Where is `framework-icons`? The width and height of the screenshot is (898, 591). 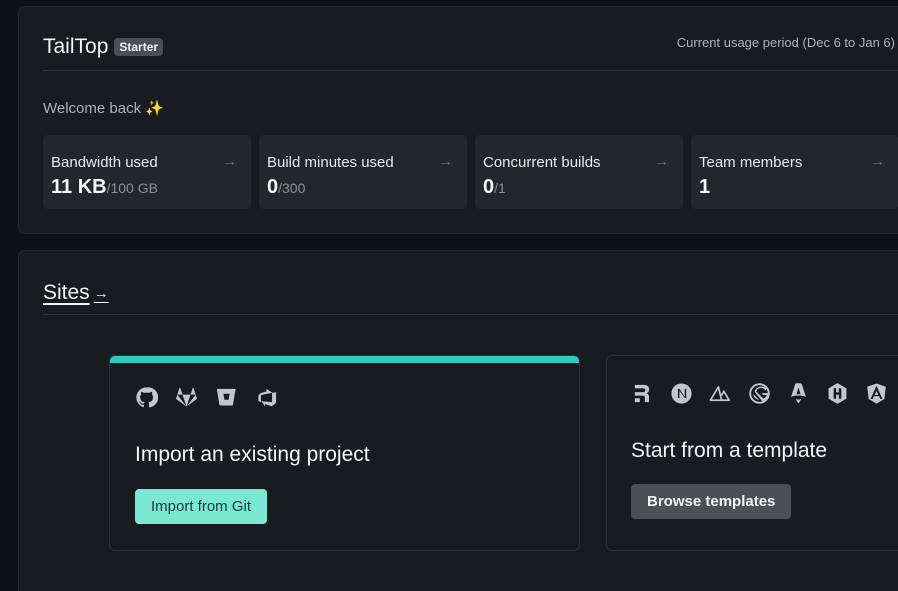
framework-icons is located at coordinates (759, 393).